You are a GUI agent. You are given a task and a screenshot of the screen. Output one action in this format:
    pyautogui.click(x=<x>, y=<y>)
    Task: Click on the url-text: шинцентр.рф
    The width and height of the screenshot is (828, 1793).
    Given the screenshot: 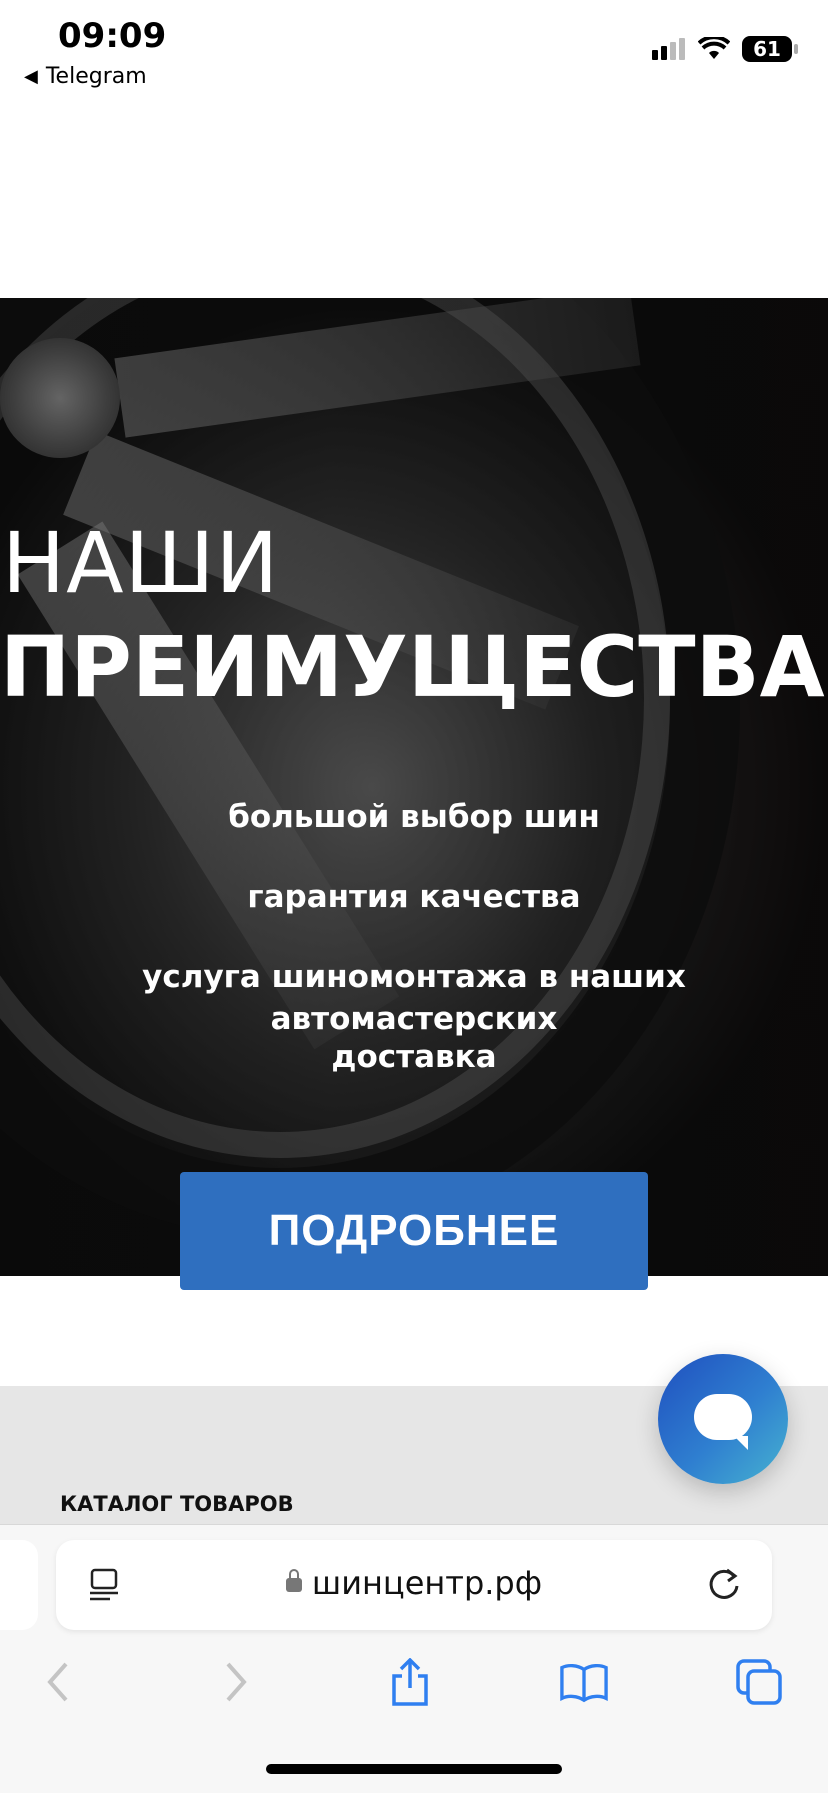 What is the action you would take?
    pyautogui.click(x=427, y=1583)
    